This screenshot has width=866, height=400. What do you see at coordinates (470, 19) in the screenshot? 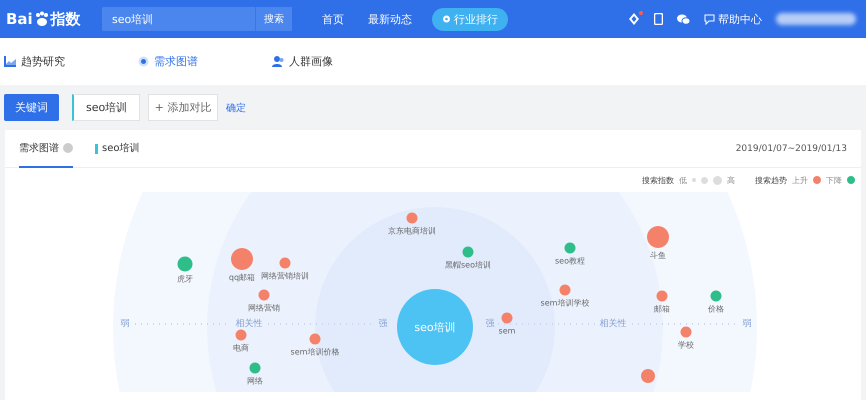
I see `ranking-pill: 行业排行` at bounding box center [470, 19].